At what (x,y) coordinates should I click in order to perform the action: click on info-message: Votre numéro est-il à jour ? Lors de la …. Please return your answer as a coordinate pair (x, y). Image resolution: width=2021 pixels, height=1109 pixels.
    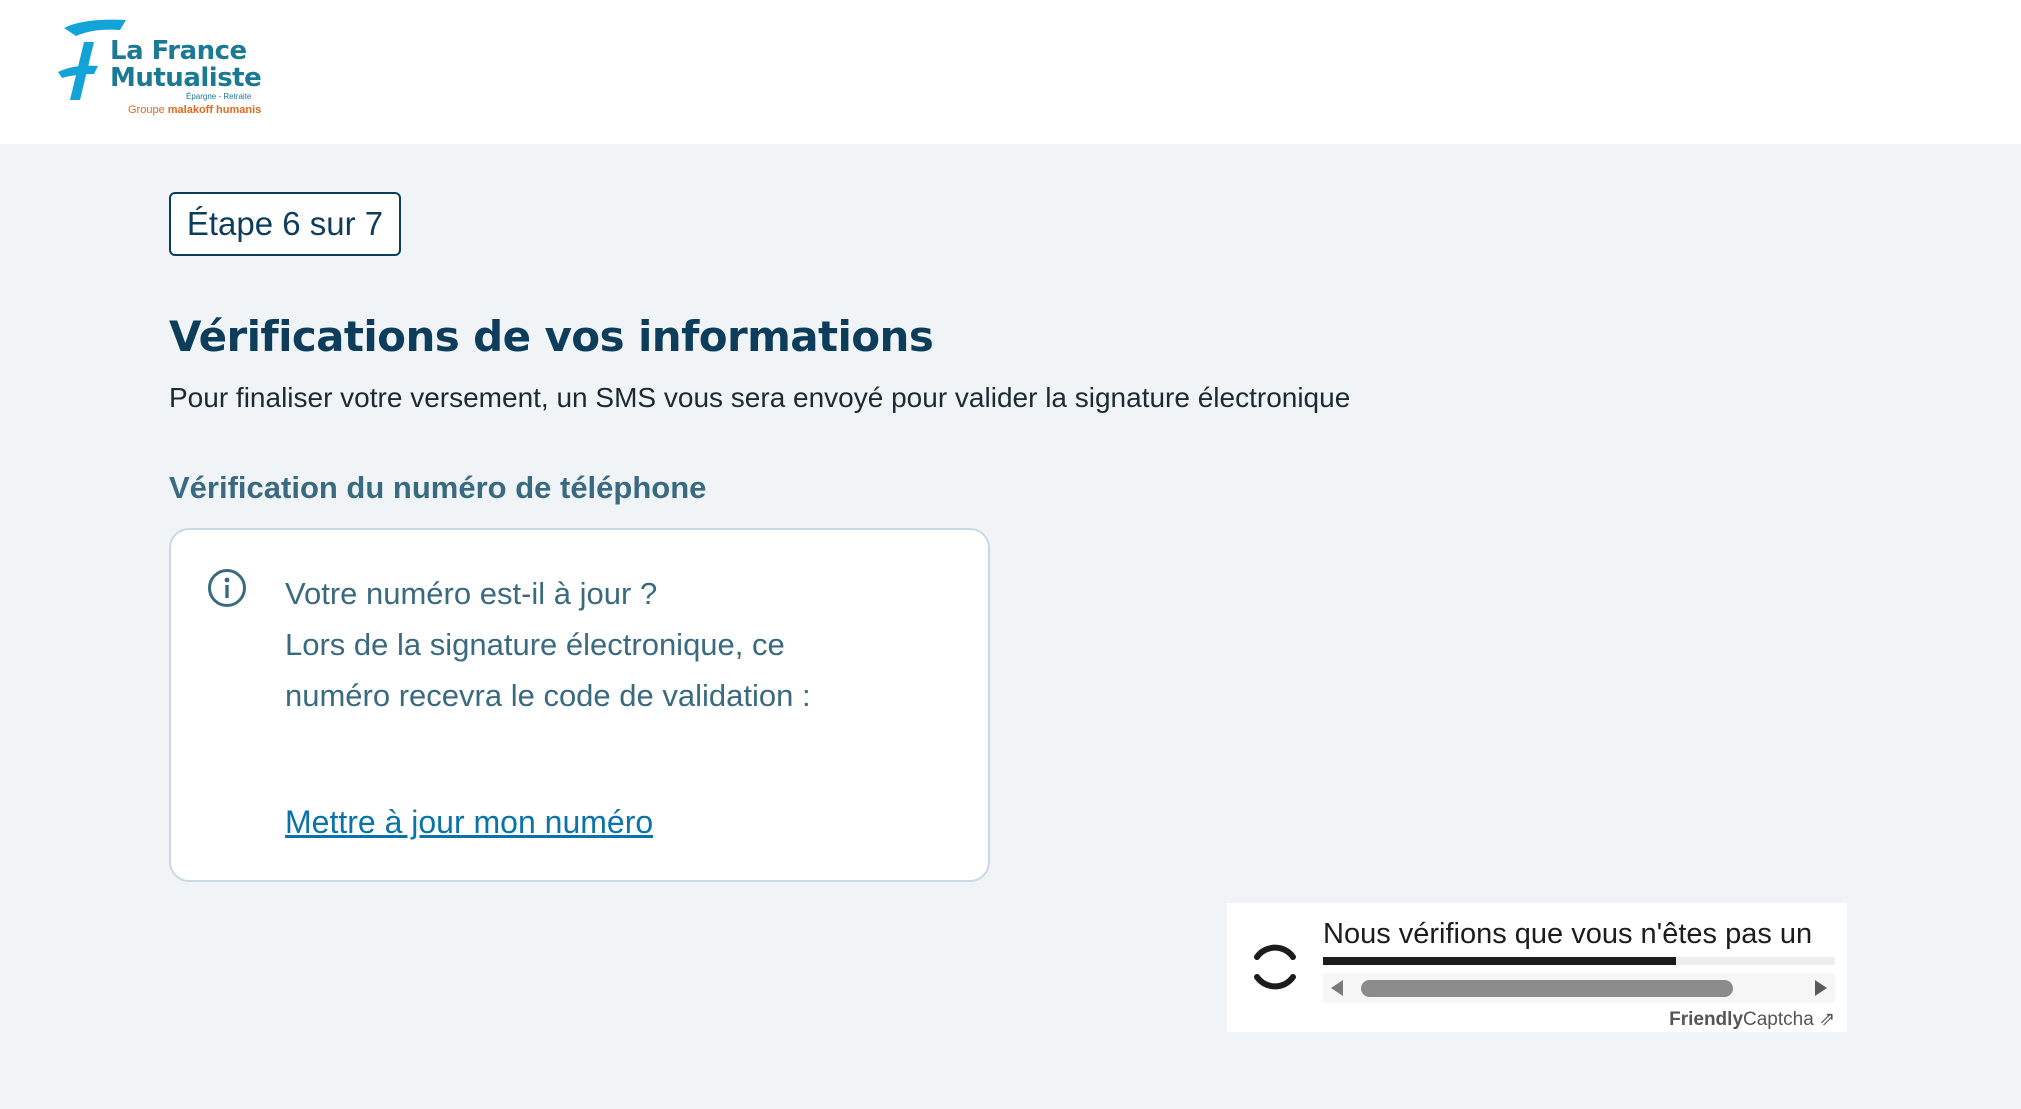
    Looking at the image, I should click on (548, 644).